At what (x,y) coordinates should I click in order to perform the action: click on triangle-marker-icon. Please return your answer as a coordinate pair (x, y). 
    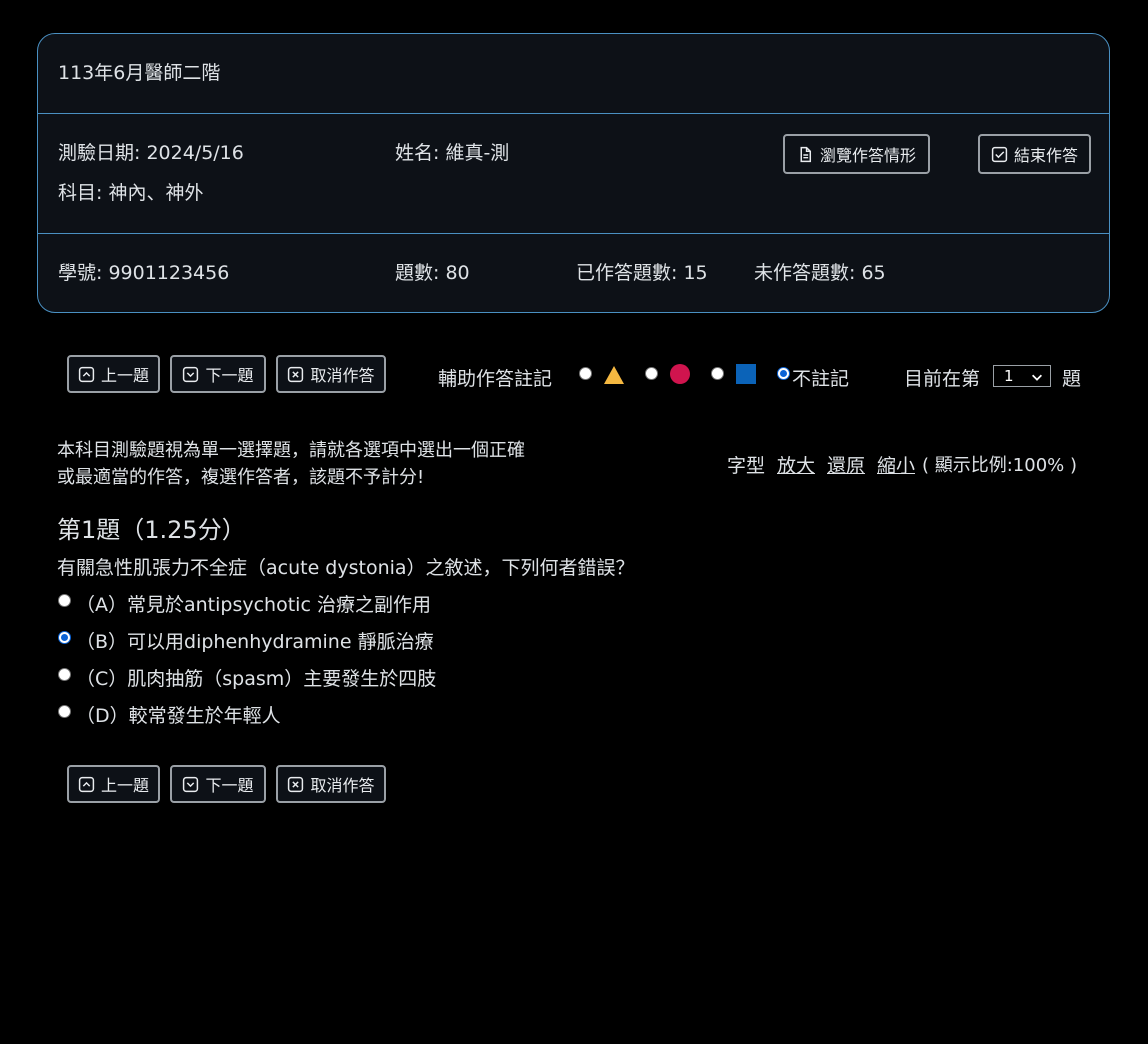
    Looking at the image, I should click on (614, 375).